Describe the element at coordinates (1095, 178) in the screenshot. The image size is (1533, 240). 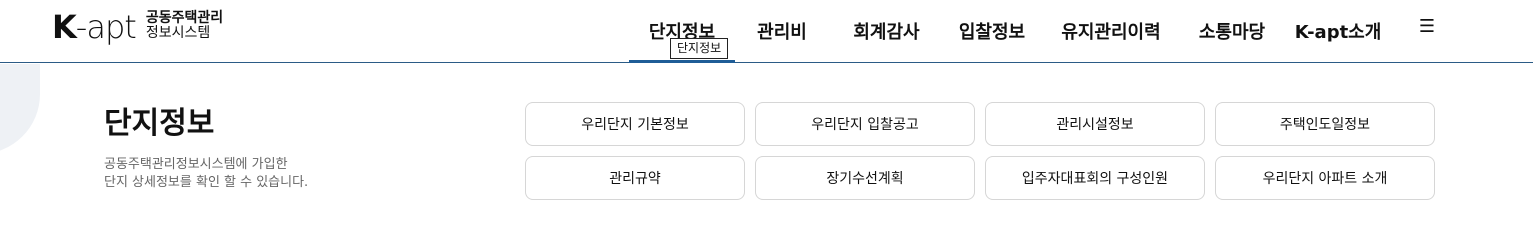
I see `link-residents-council-members: 입주자대표회의 구성인원` at that location.